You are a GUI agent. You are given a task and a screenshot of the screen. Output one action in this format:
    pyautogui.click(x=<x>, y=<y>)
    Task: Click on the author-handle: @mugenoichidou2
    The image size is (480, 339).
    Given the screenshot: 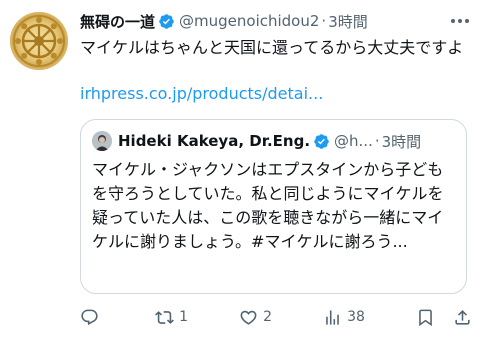 What is the action you would take?
    pyautogui.click(x=249, y=21)
    